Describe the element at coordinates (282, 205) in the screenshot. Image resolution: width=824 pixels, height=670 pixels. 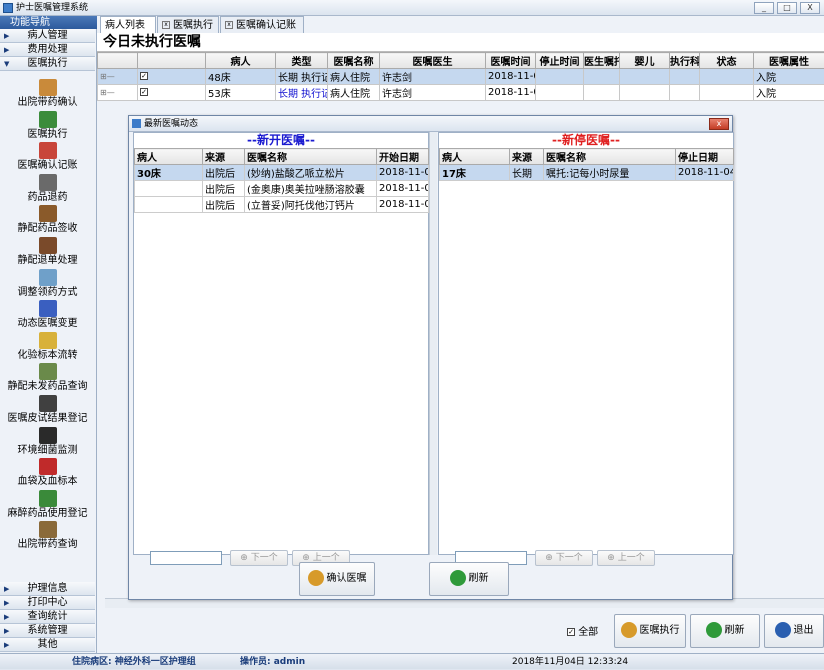
I see `list-item: 出院后(立普妥)阿托伐他汀钙片2018-11-04` at that location.